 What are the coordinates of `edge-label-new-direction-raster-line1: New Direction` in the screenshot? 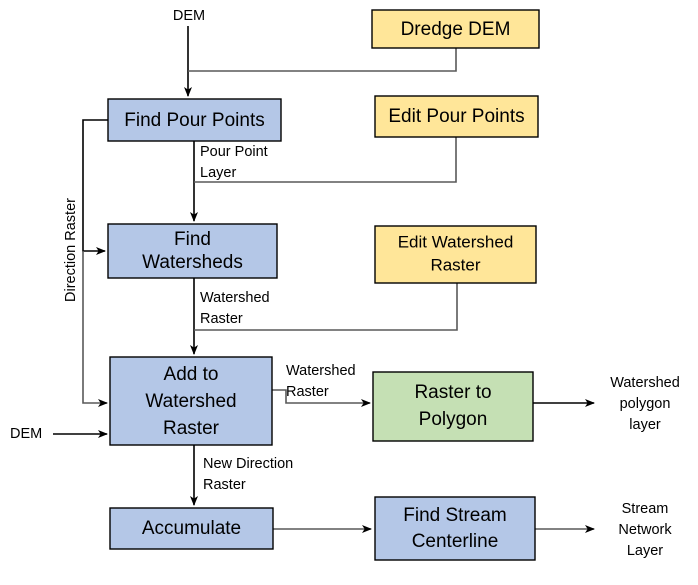 It's located at (248, 464).